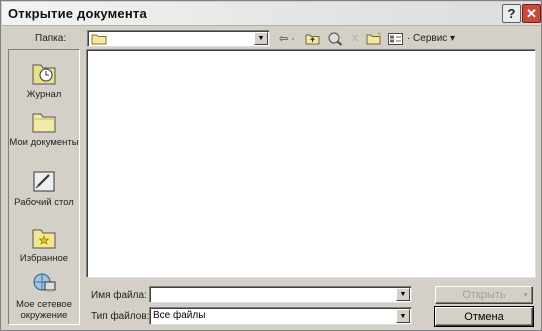 Image resolution: width=542 pixels, height=331 pixels. What do you see at coordinates (179, 315) in the screenshot?
I see `filetype-value: Все файлы` at bounding box center [179, 315].